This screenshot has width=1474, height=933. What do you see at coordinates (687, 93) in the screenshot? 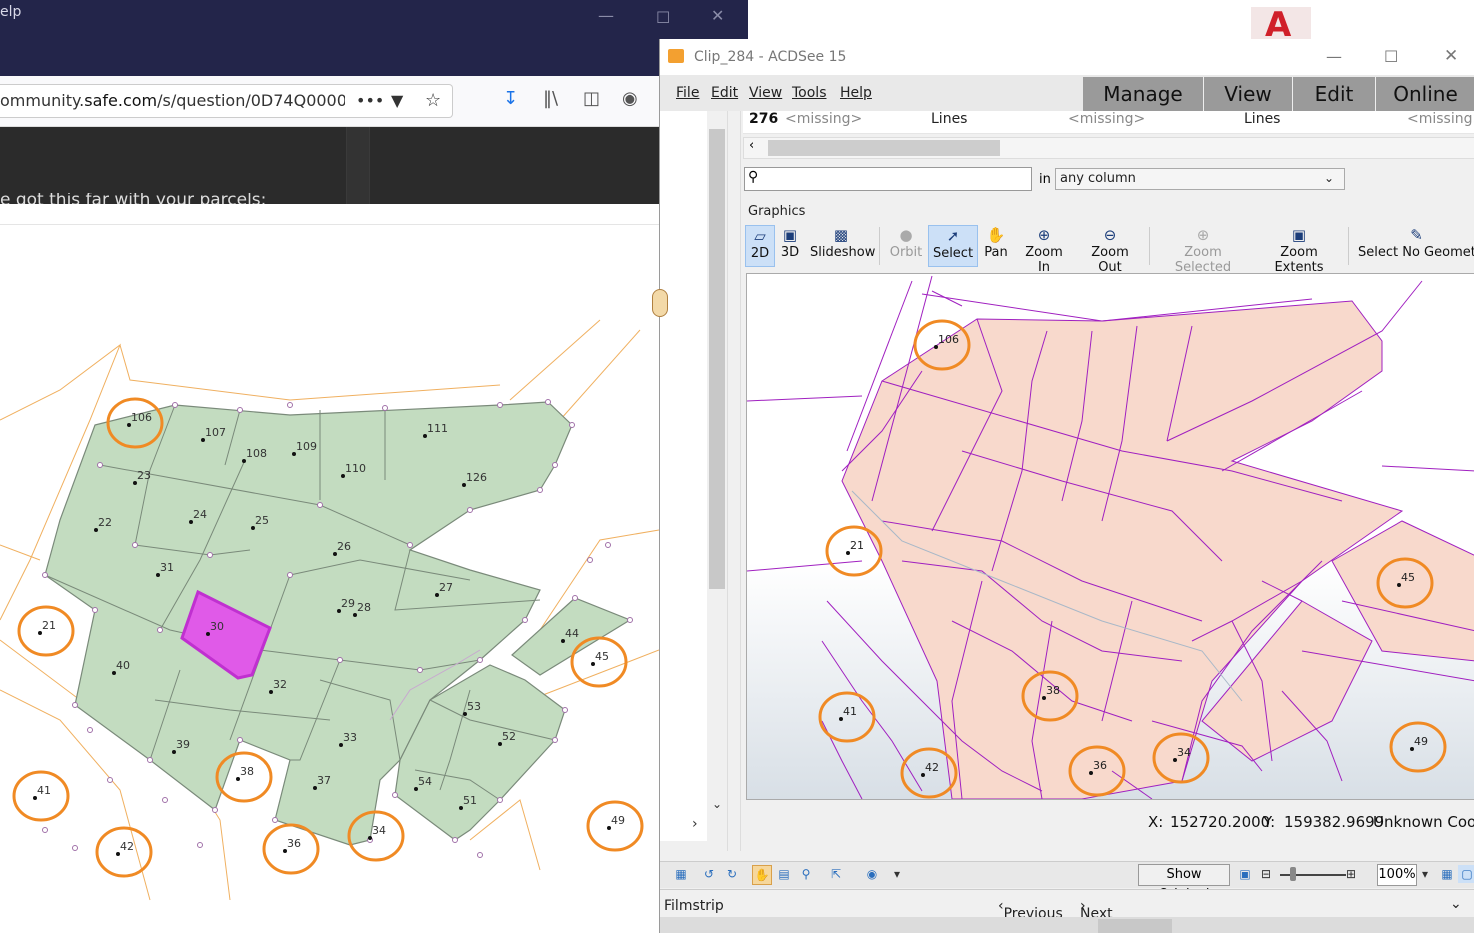
I see `menu-file: File` at bounding box center [687, 93].